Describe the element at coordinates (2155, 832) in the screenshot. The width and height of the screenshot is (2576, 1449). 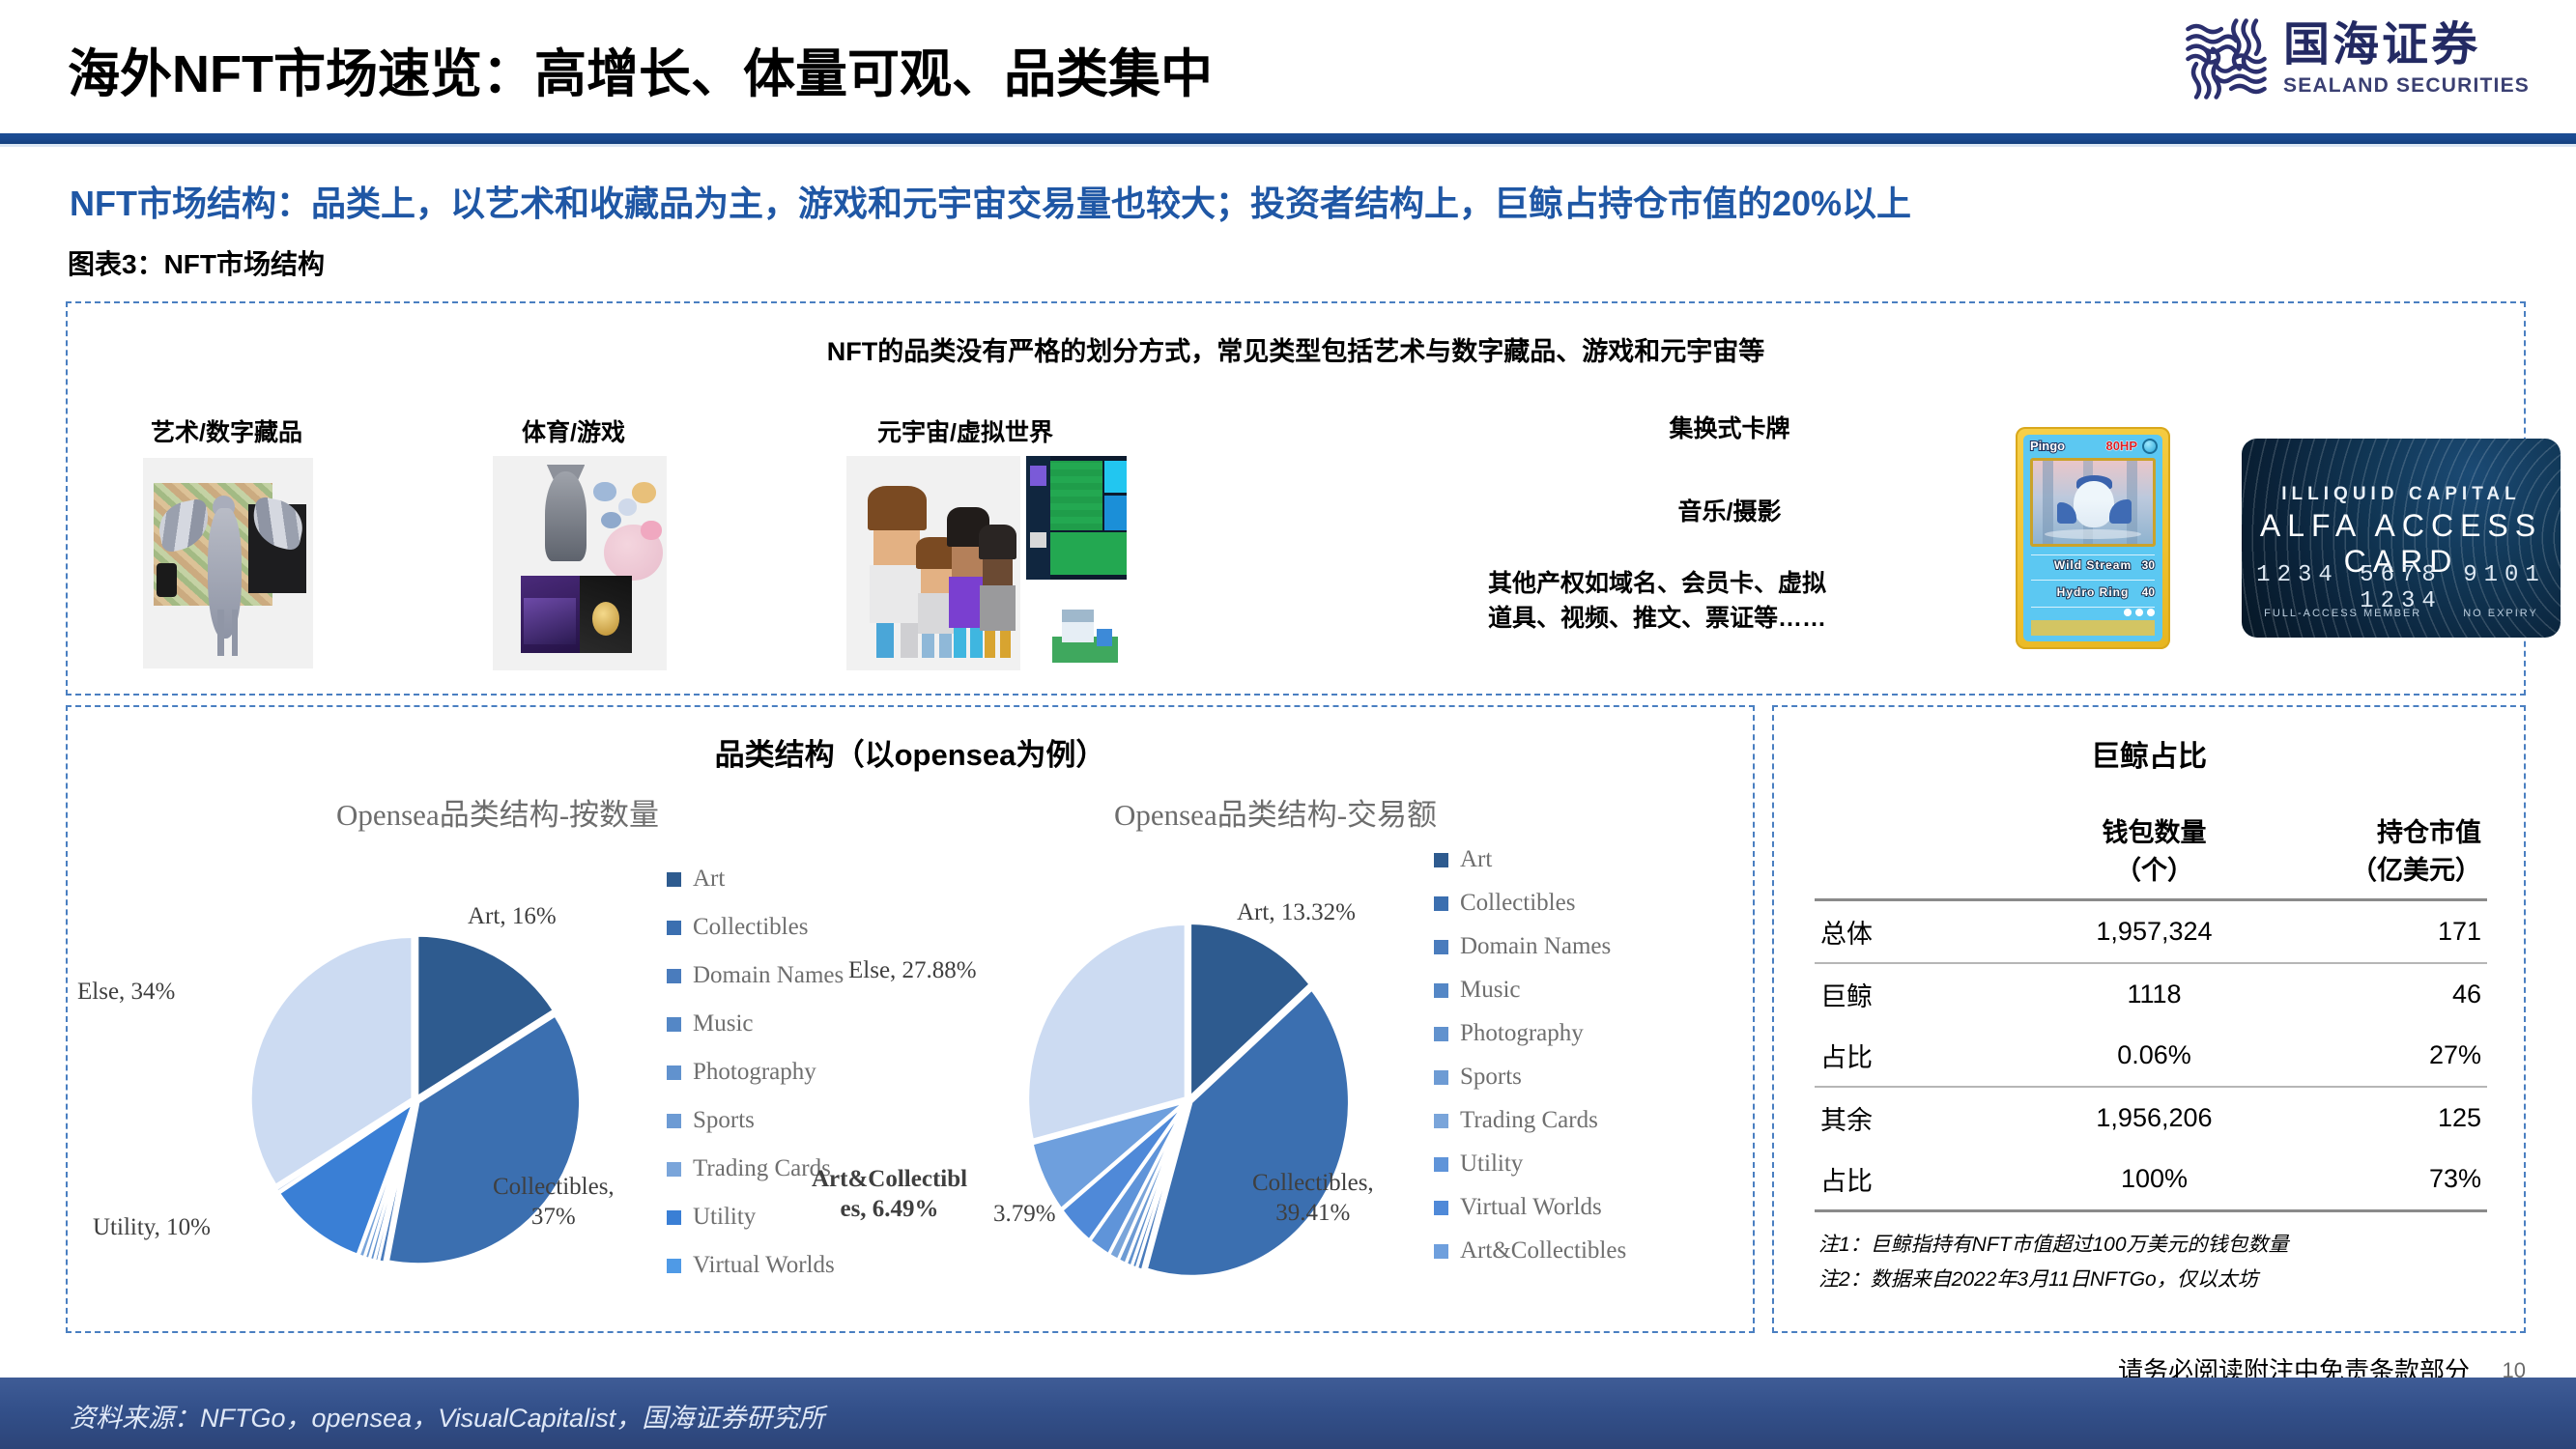
I see `col-header-wallets-line1: 钱包数量` at that location.